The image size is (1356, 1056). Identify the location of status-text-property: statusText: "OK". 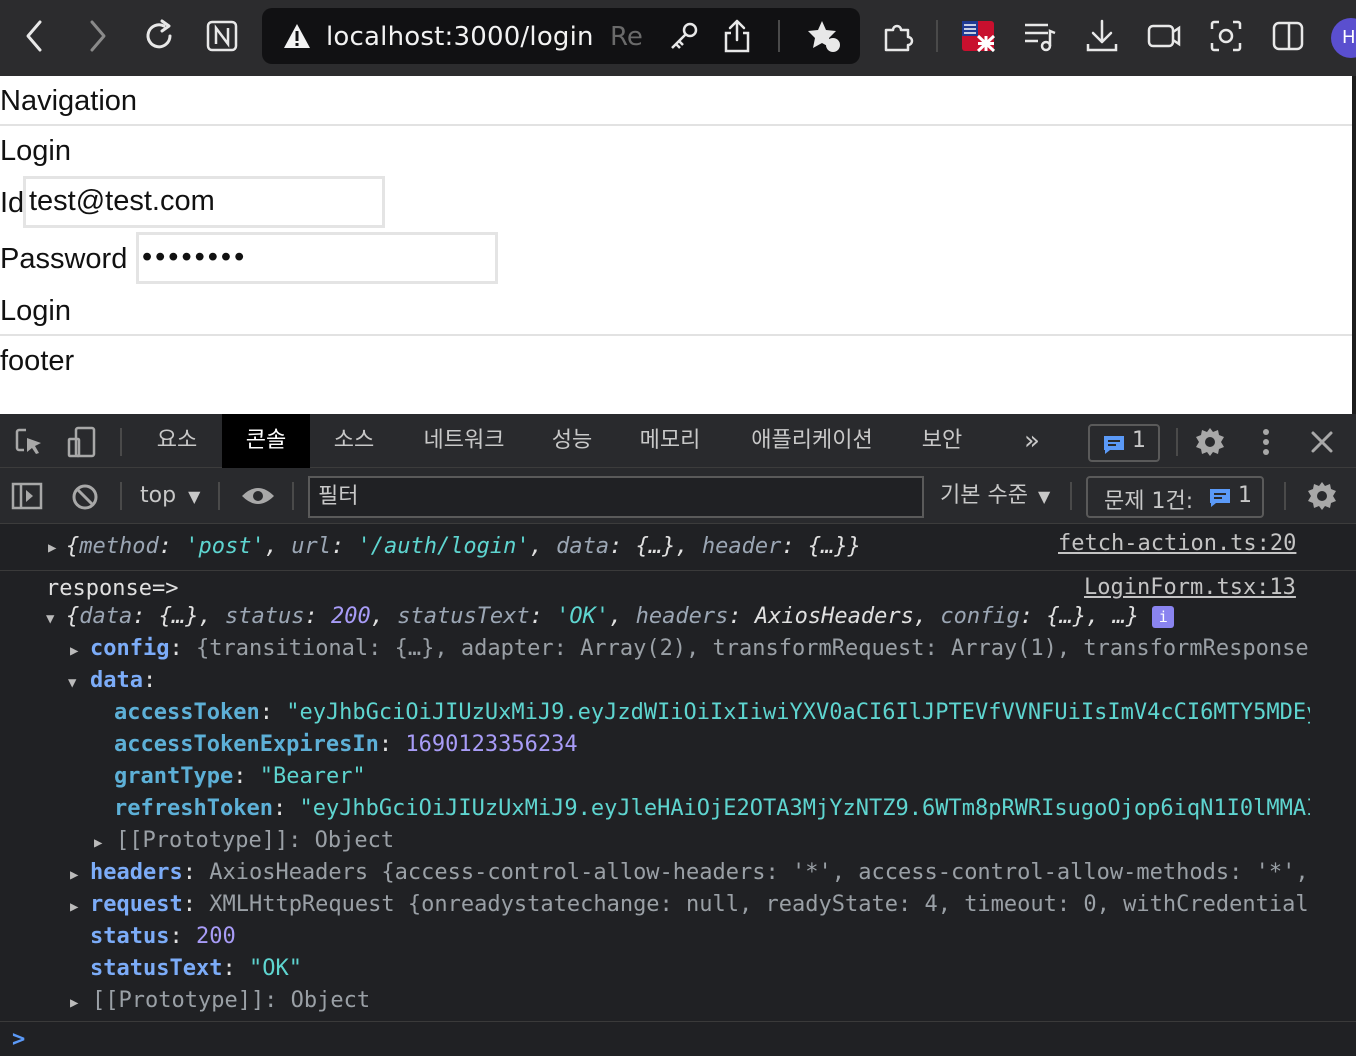
(196, 968).